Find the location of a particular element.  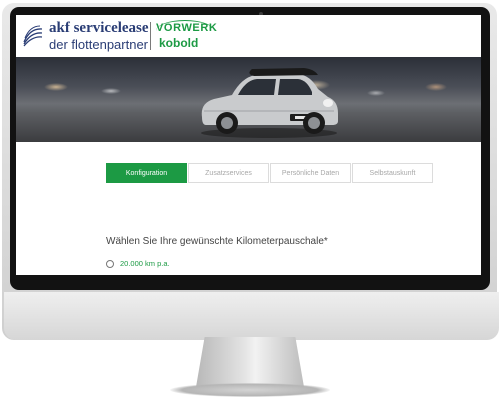

step-selbstauskunft: Selbstauskunft is located at coordinates (392, 173).